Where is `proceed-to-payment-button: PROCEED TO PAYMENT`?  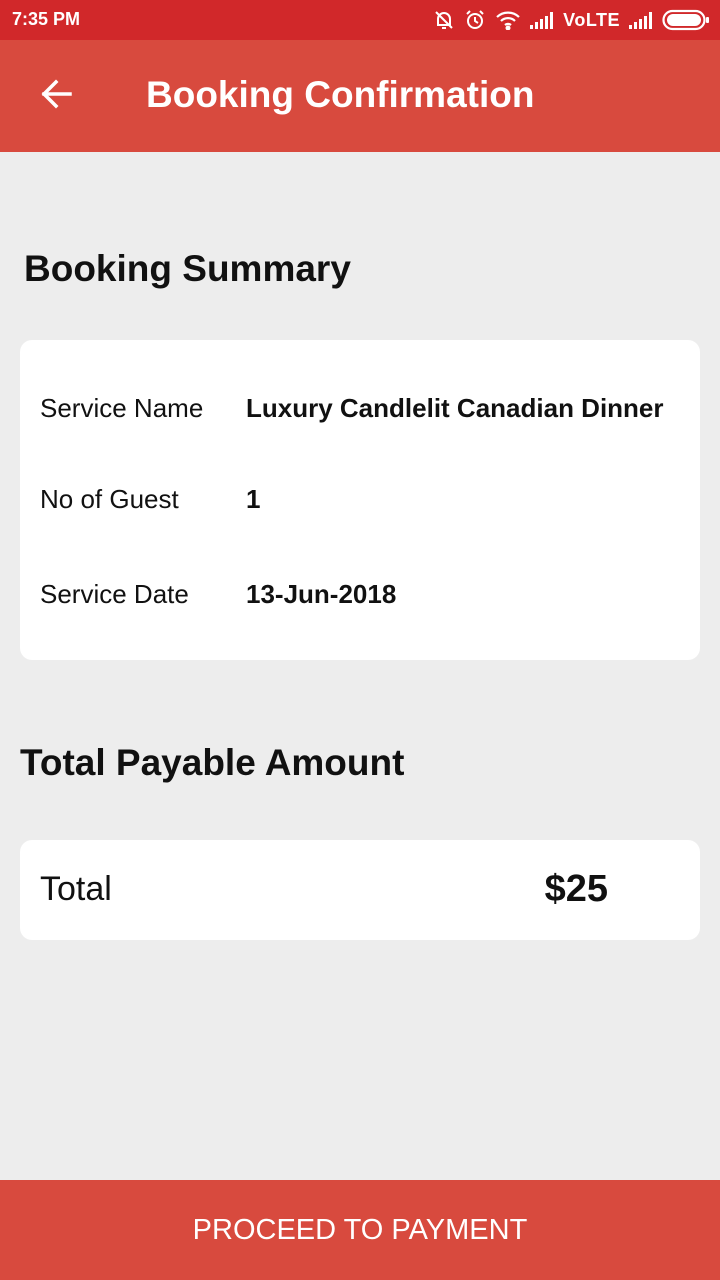
proceed-to-payment-button: PROCEED TO PAYMENT is located at coordinates (360, 1230).